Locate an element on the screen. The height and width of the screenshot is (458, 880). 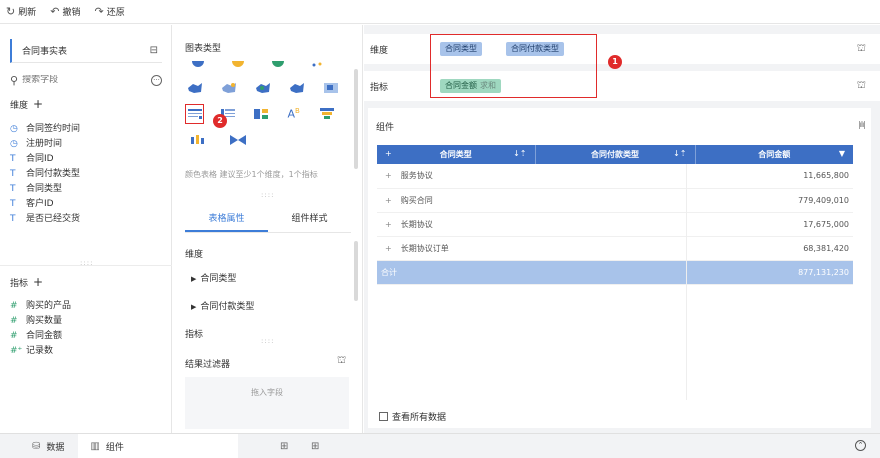
field-item: # 合同金额 is located at coordinates (40, 336).